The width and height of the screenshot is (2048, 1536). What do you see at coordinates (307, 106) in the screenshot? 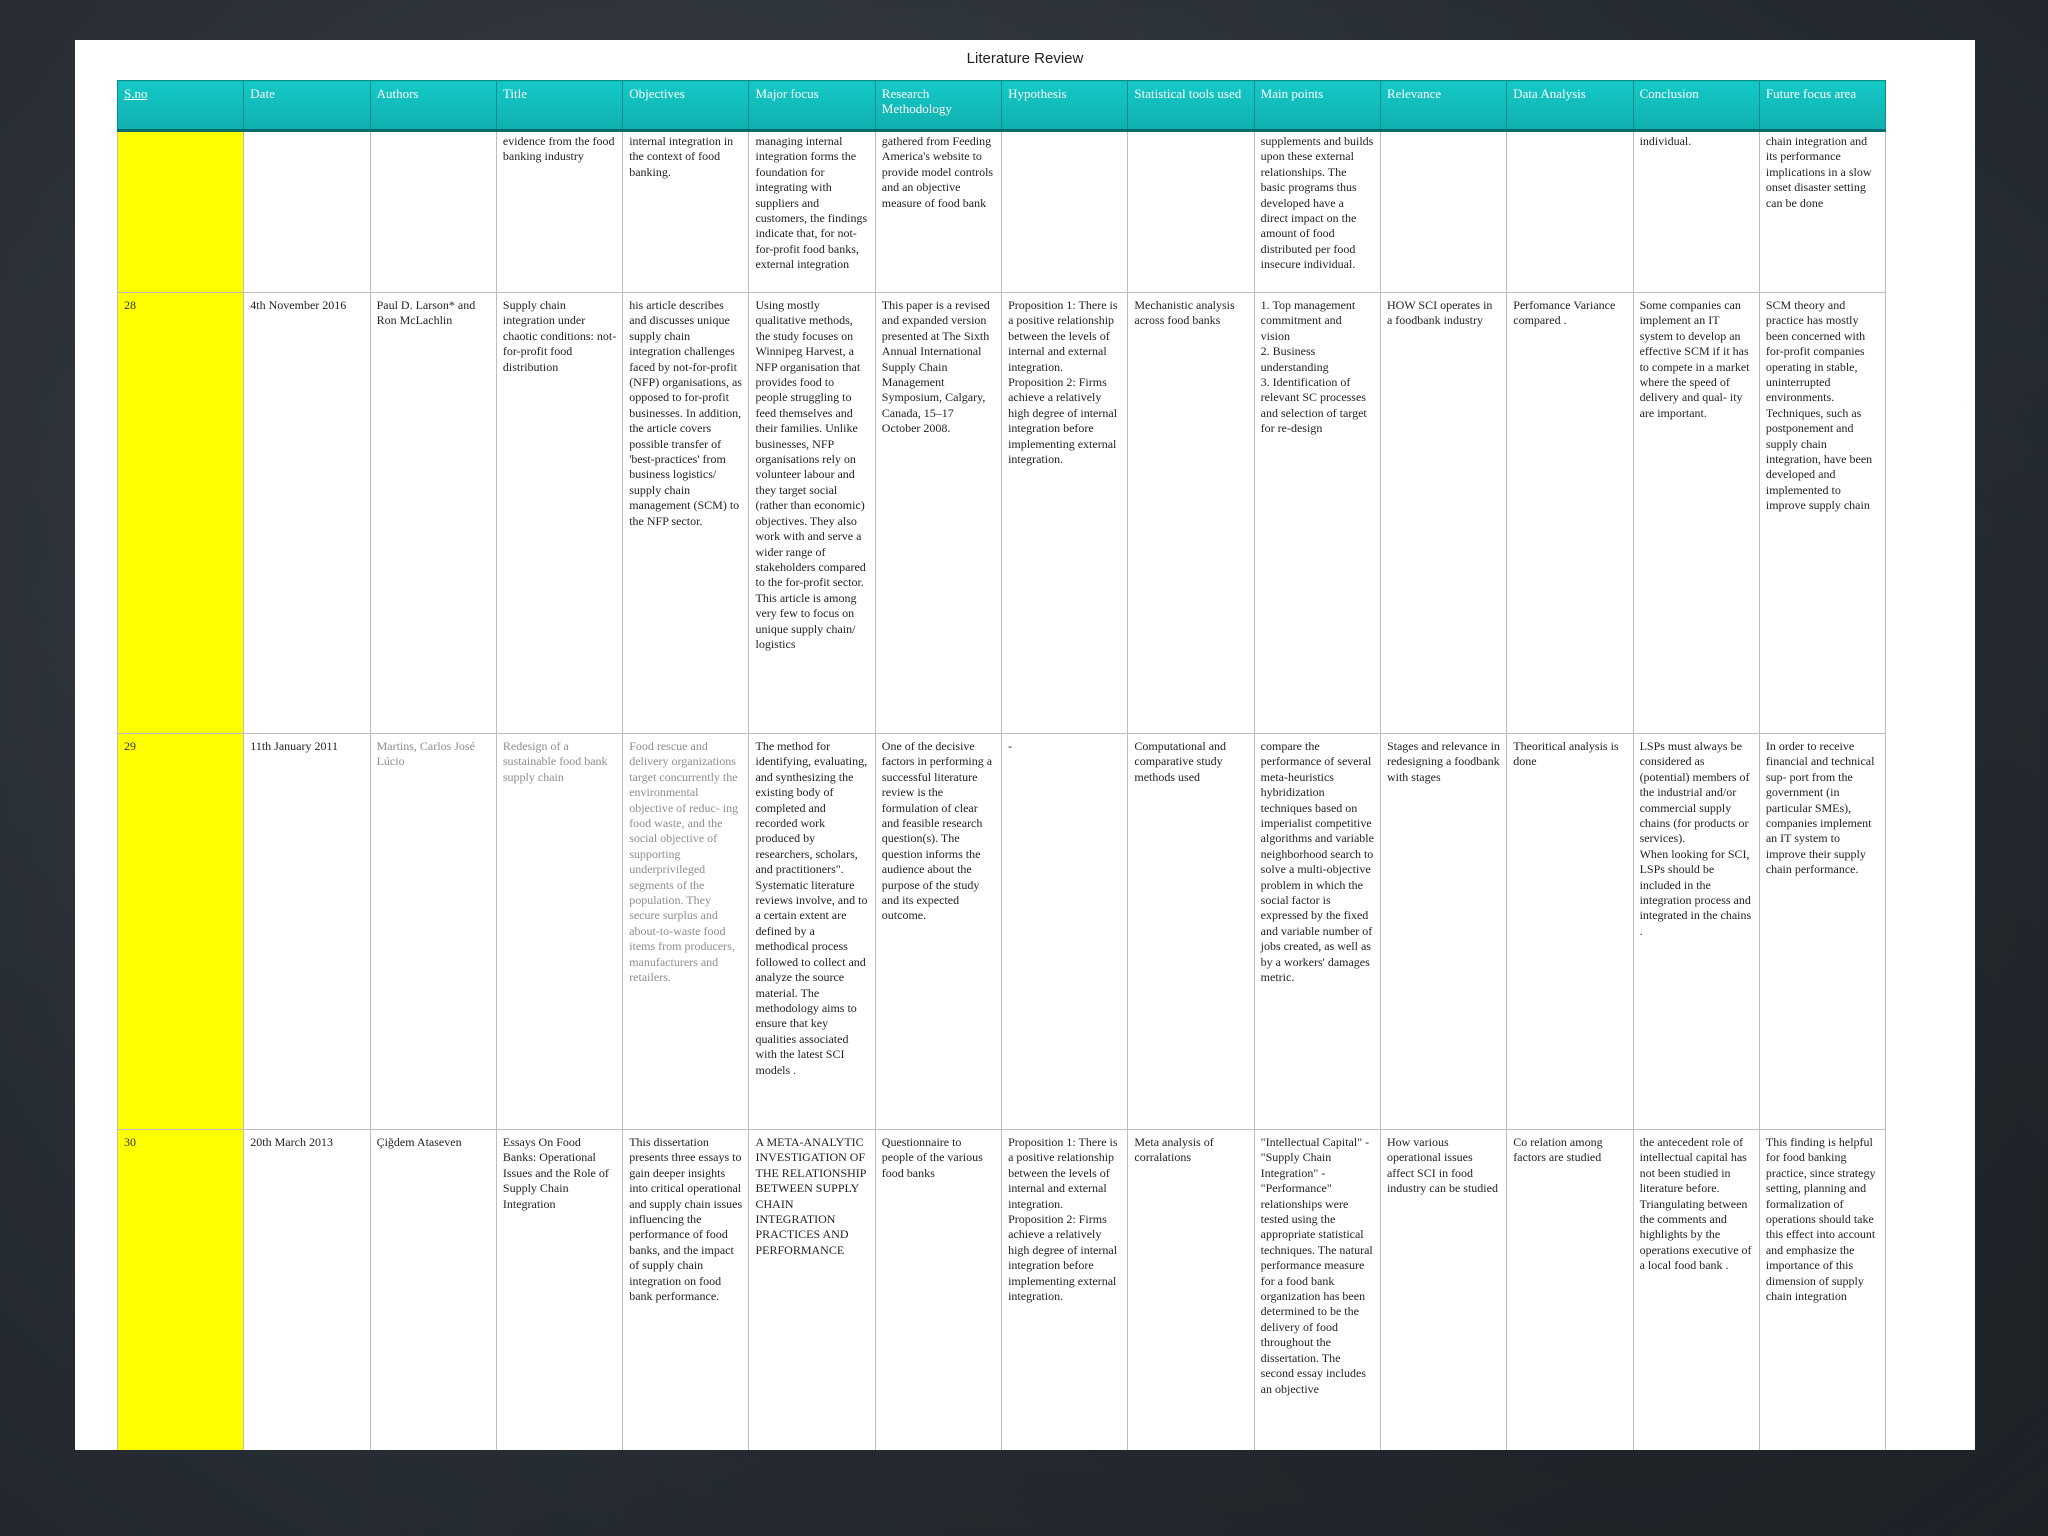
I see `column-header-date: Date` at bounding box center [307, 106].